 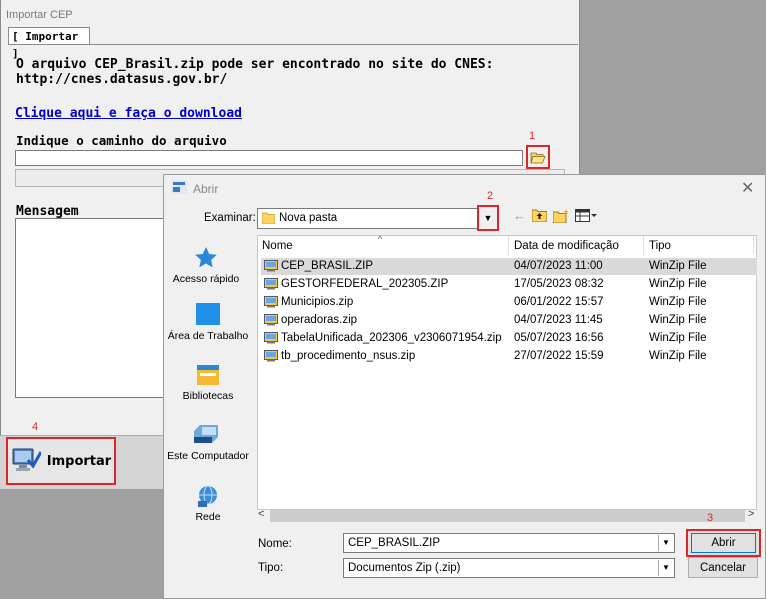 I want to click on file-modified: 27/07/2022 15:59, so click(x=559, y=356).